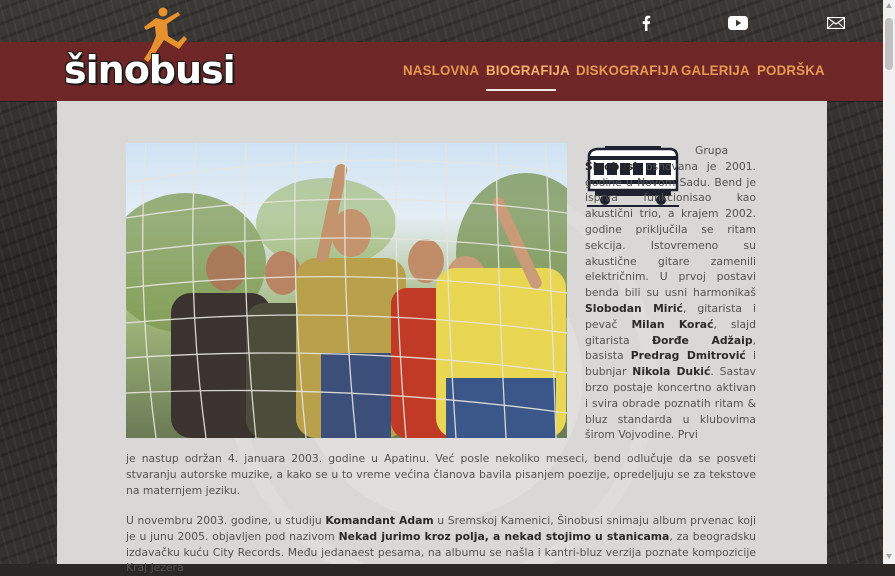 The width and height of the screenshot is (895, 576). I want to click on scrollbar-thumb, so click(889, 44).